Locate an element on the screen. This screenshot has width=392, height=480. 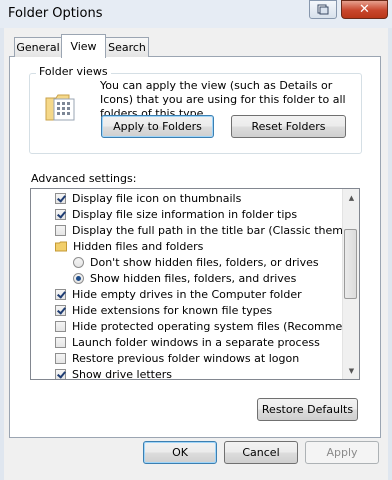
list-item: Hidden files and folders is located at coordinates (129, 246).